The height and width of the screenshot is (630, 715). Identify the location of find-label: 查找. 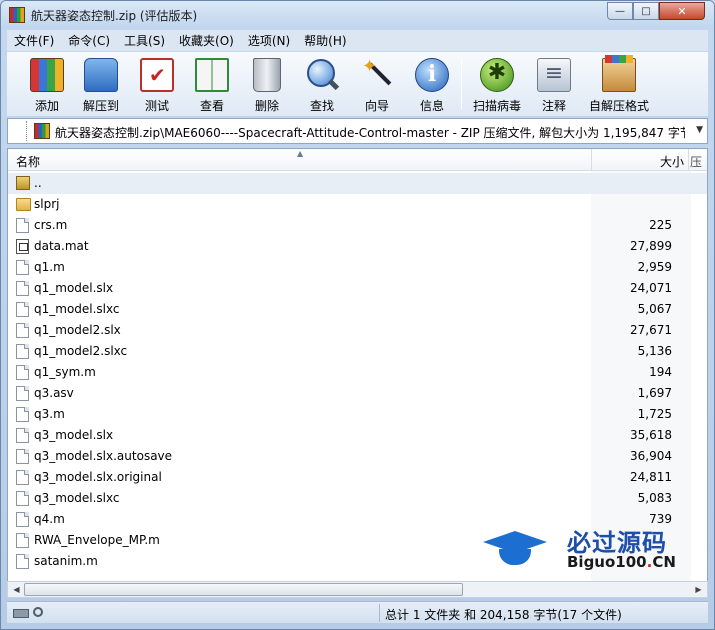
(321, 106).